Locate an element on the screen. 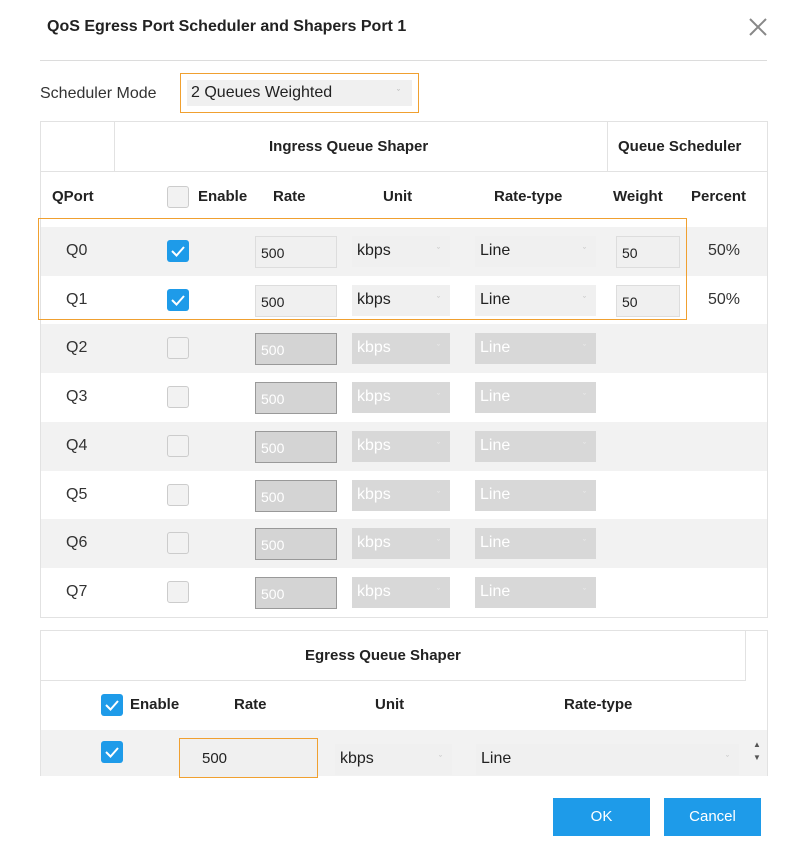 The height and width of the screenshot is (850, 805). egress-rate-type-value: Line is located at coordinates (496, 758).